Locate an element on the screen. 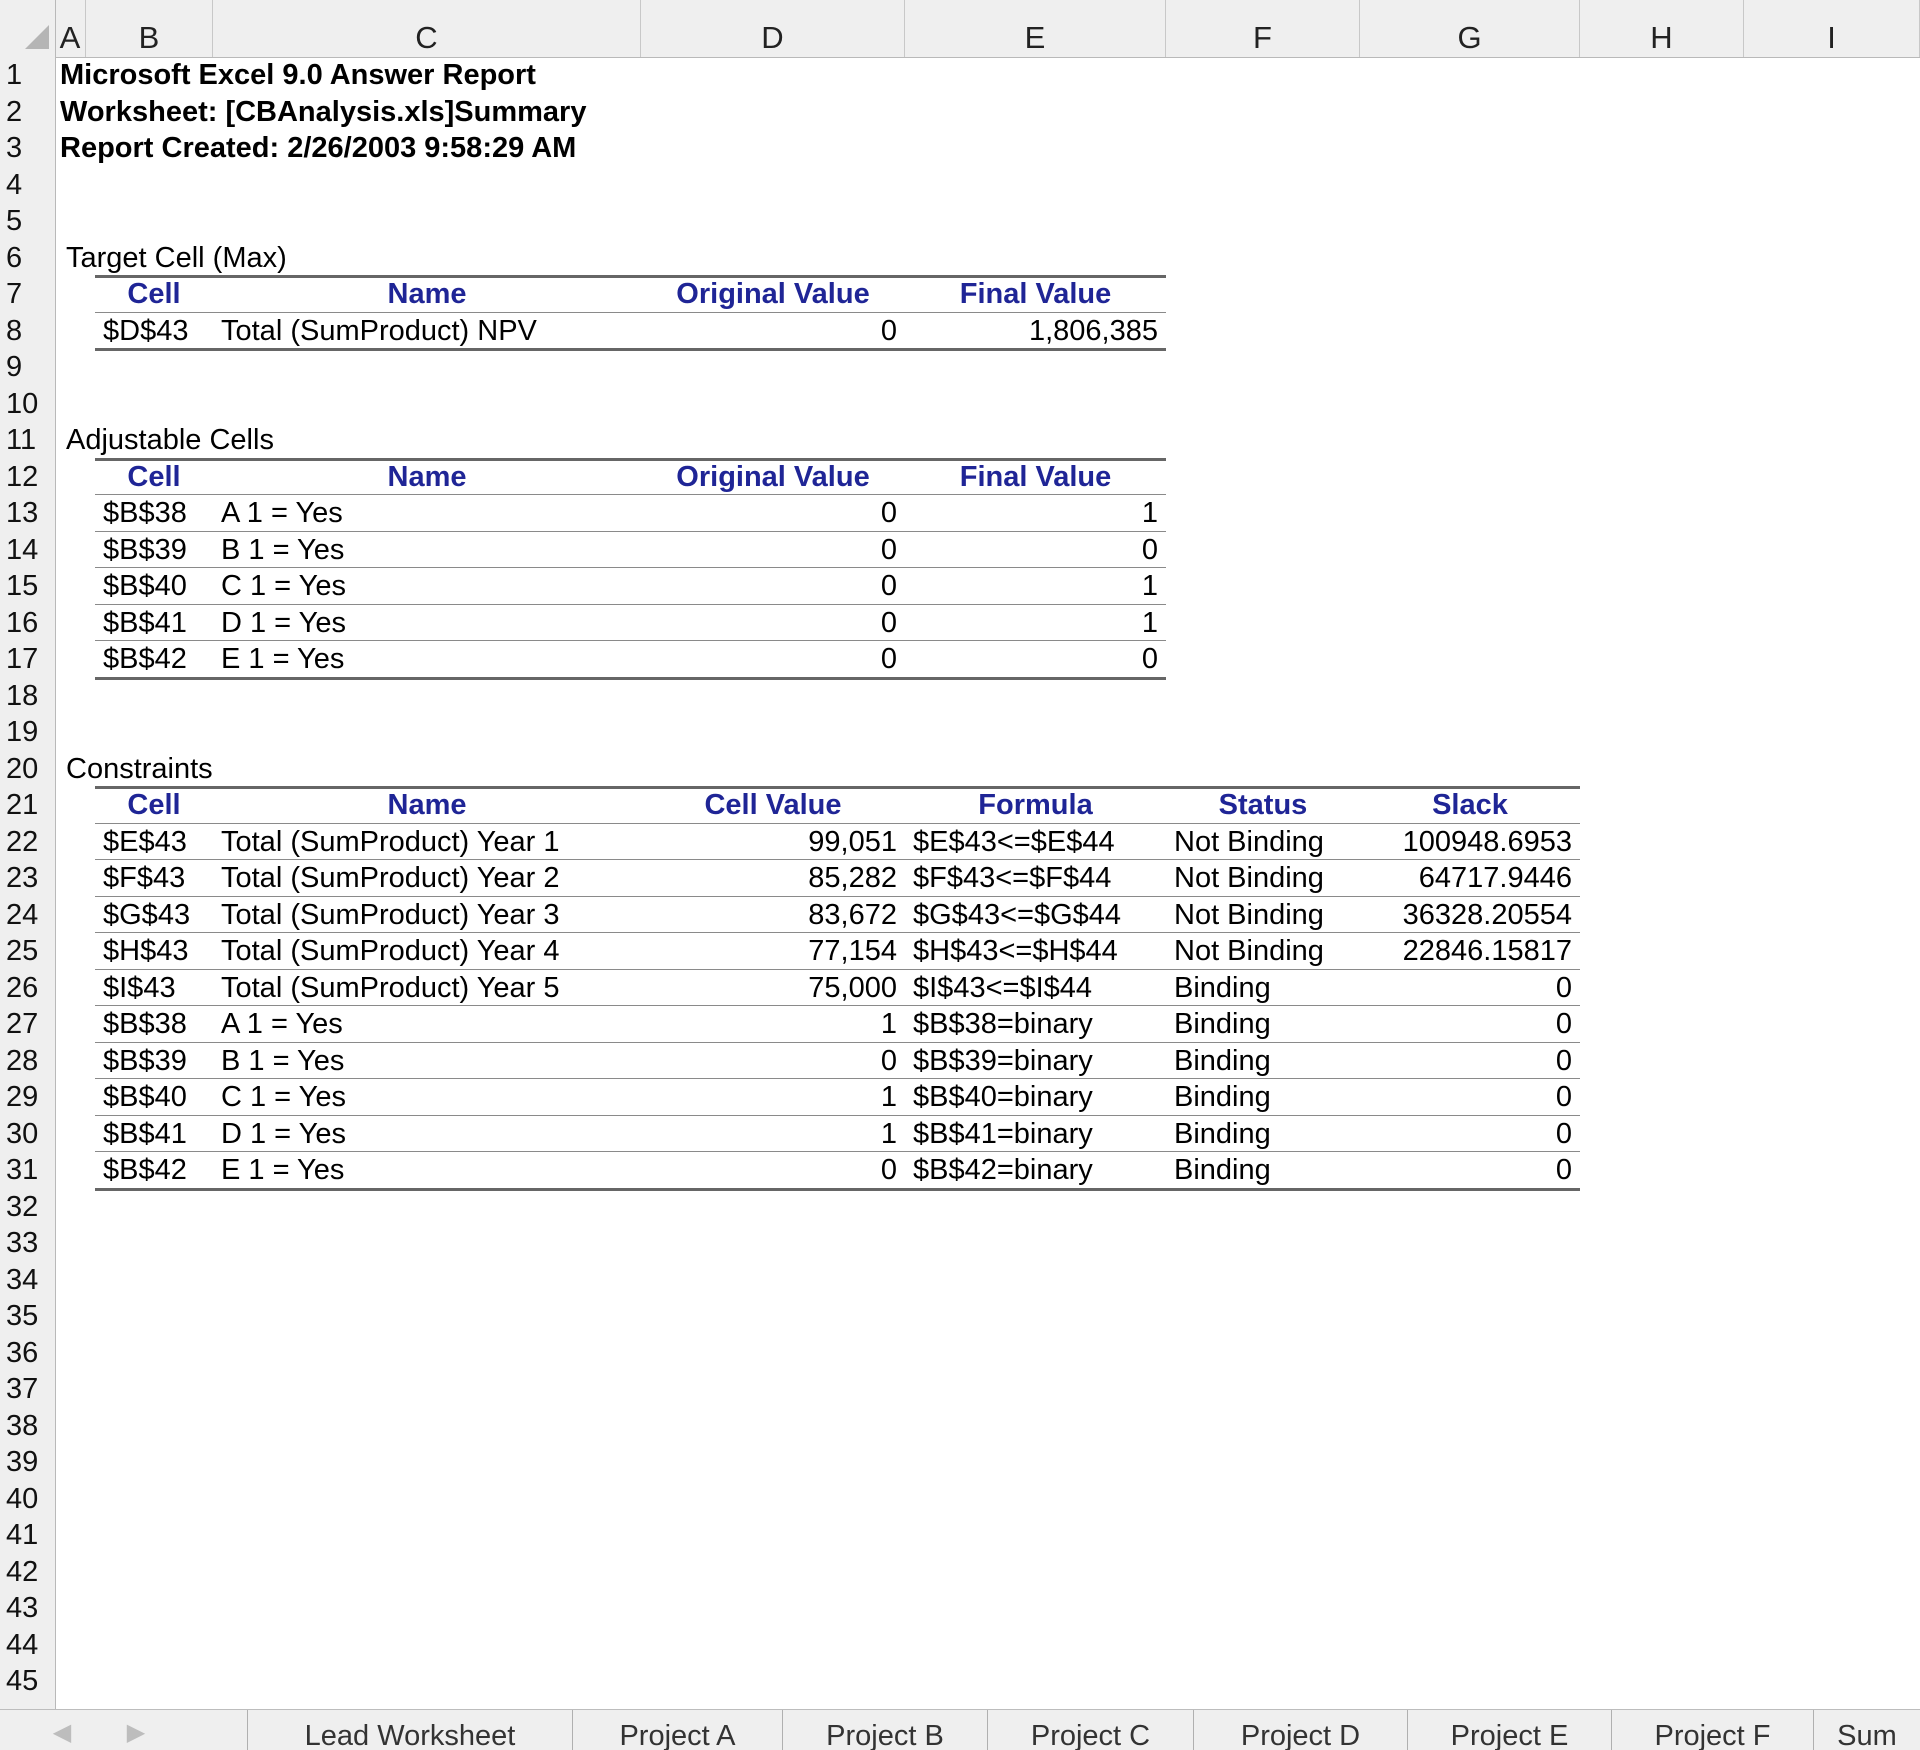  row-header-43: 43 is located at coordinates (27, 1608).